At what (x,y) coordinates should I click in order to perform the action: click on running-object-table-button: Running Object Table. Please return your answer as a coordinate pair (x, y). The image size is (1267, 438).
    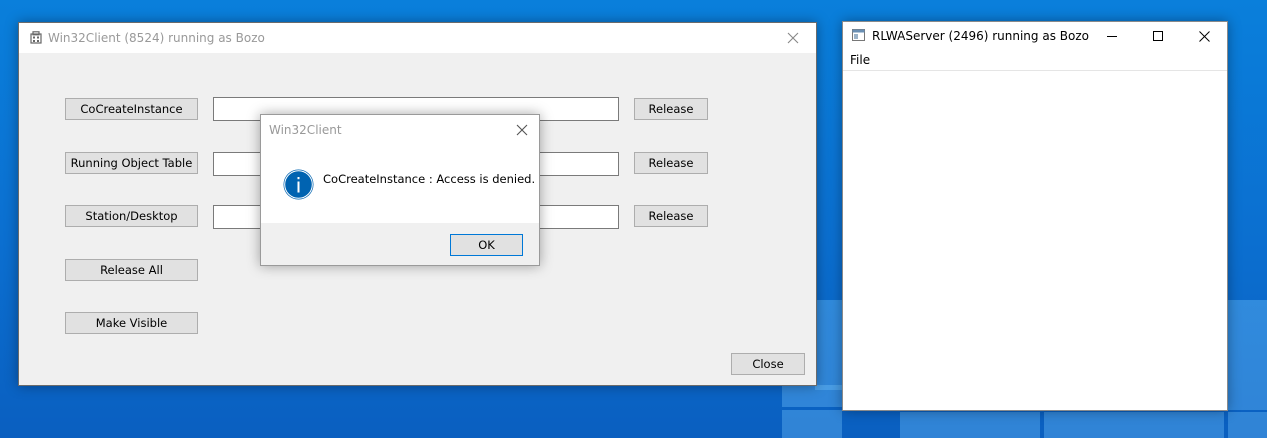
    Looking at the image, I should click on (131, 163).